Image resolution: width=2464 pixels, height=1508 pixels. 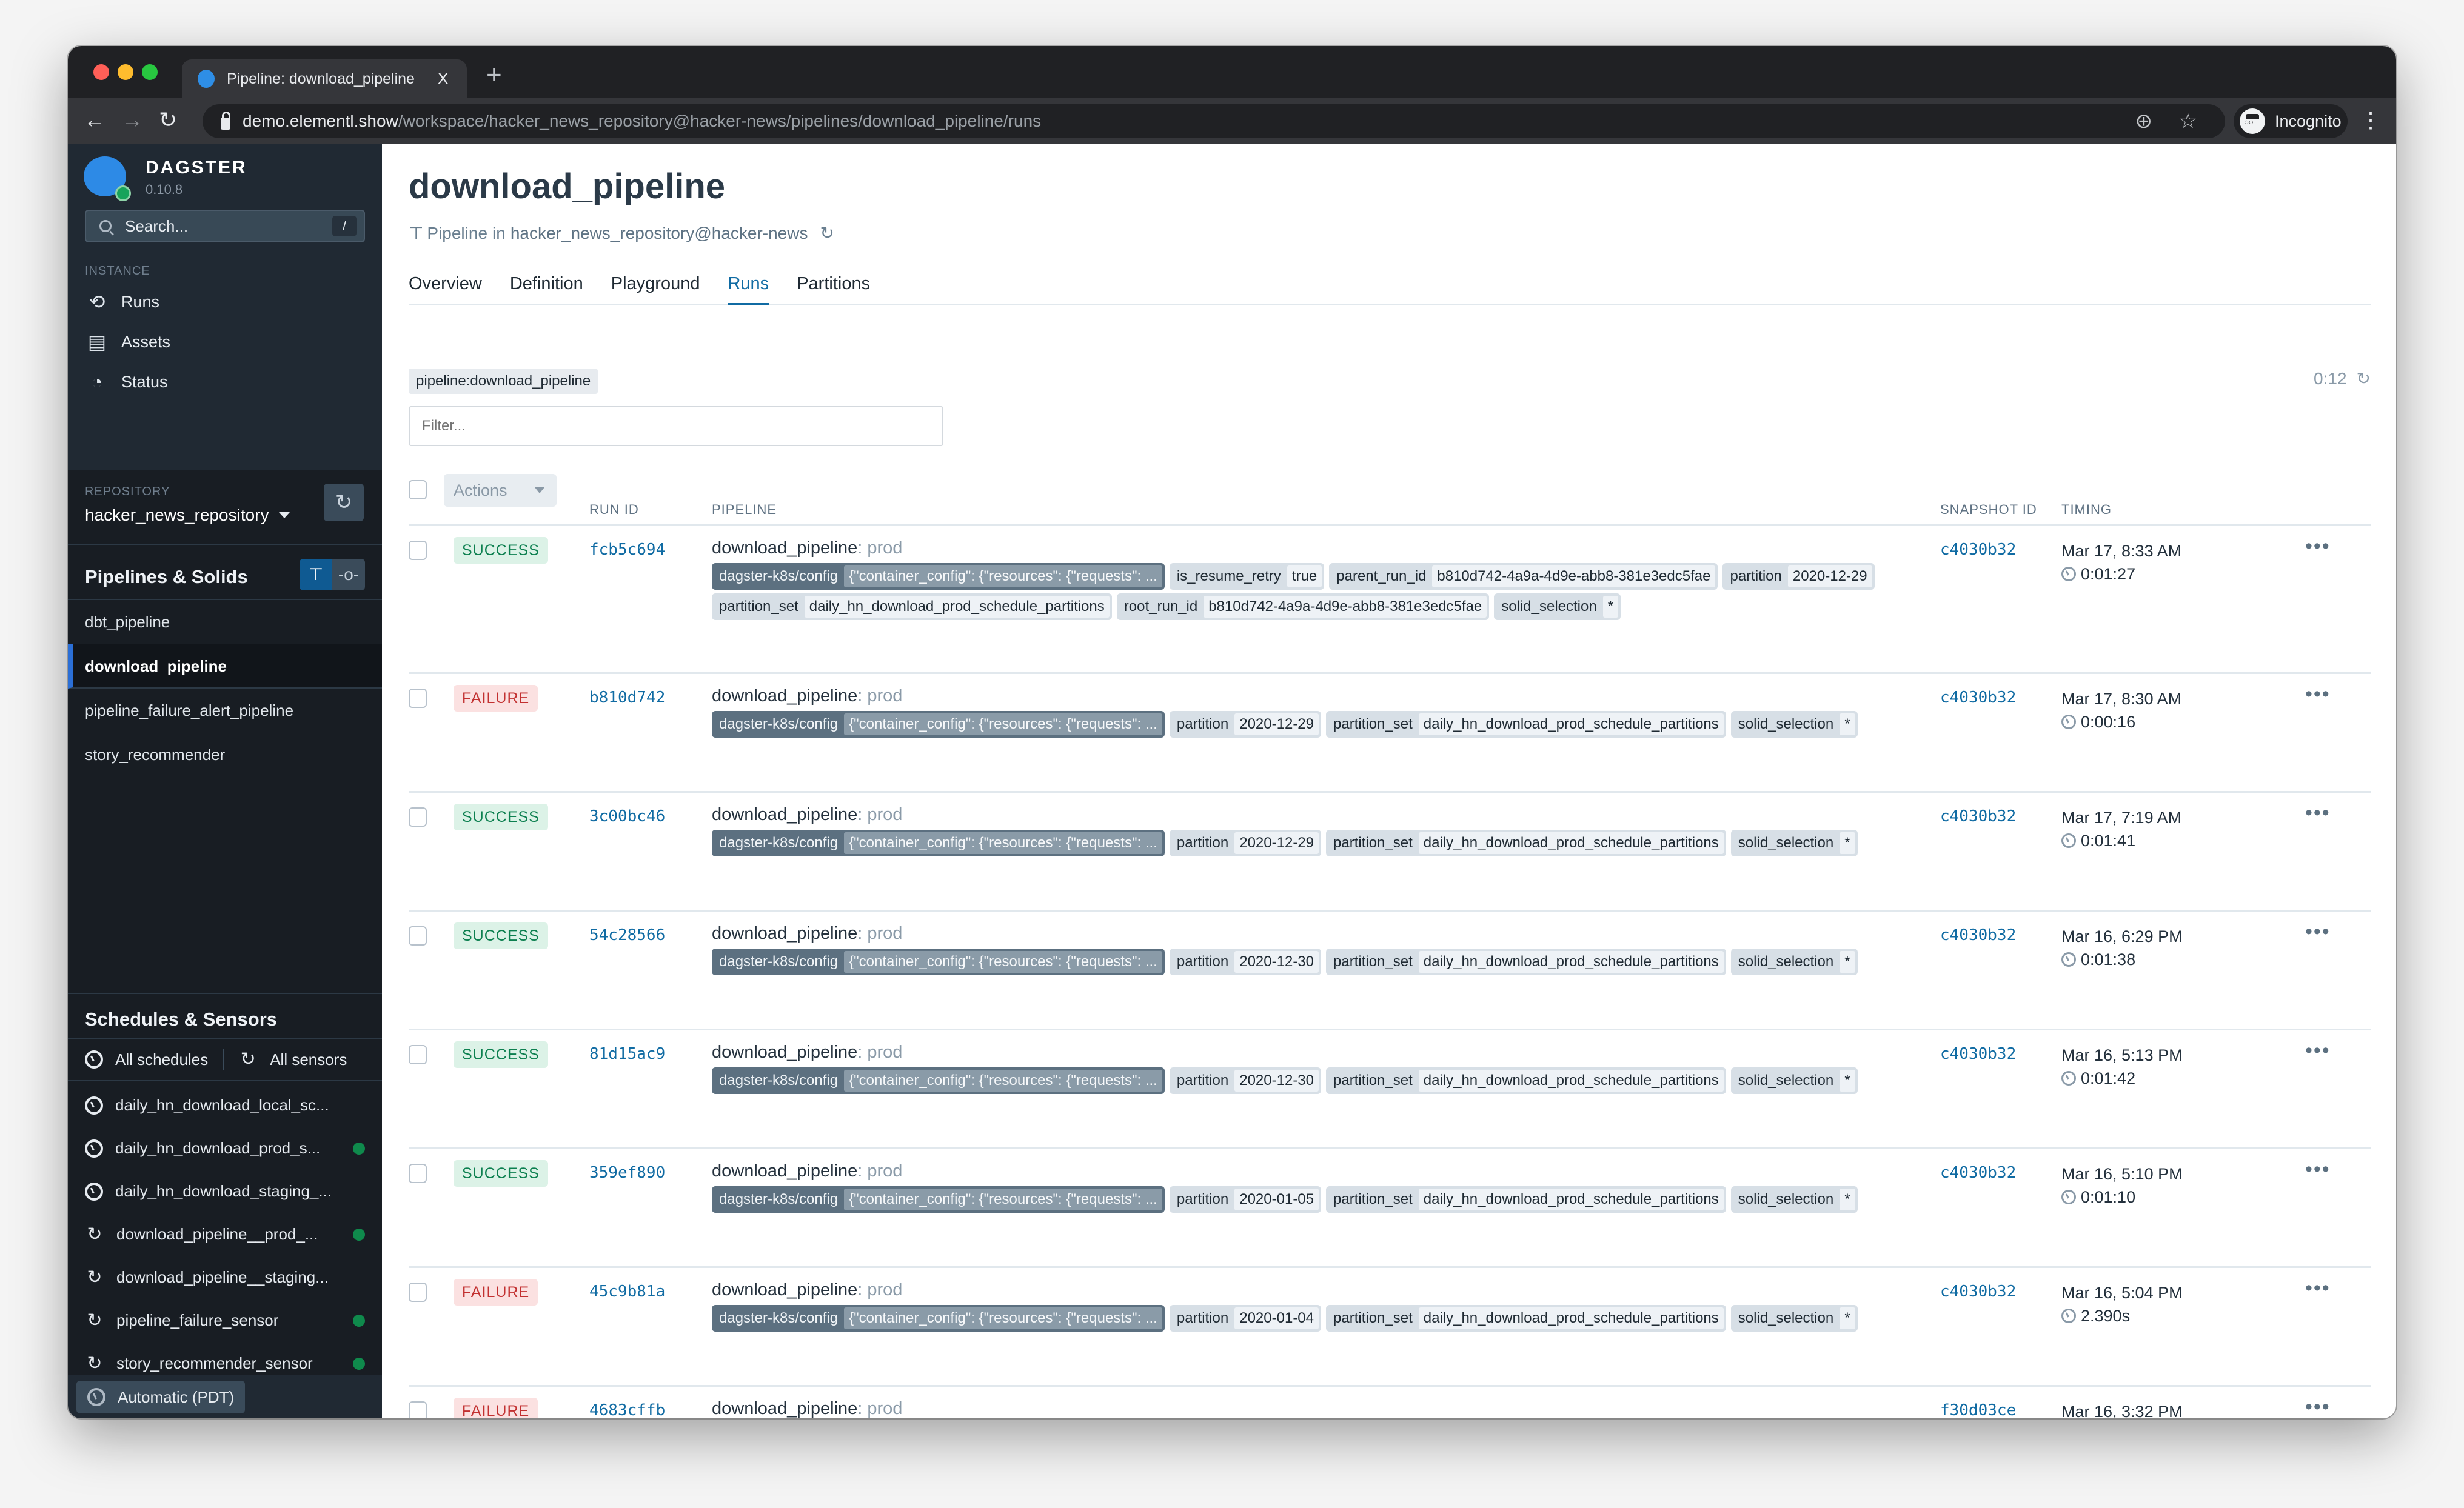 What do you see at coordinates (627, 1292) in the screenshot?
I see `run-id-link: 45c9b81a` at bounding box center [627, 1292].